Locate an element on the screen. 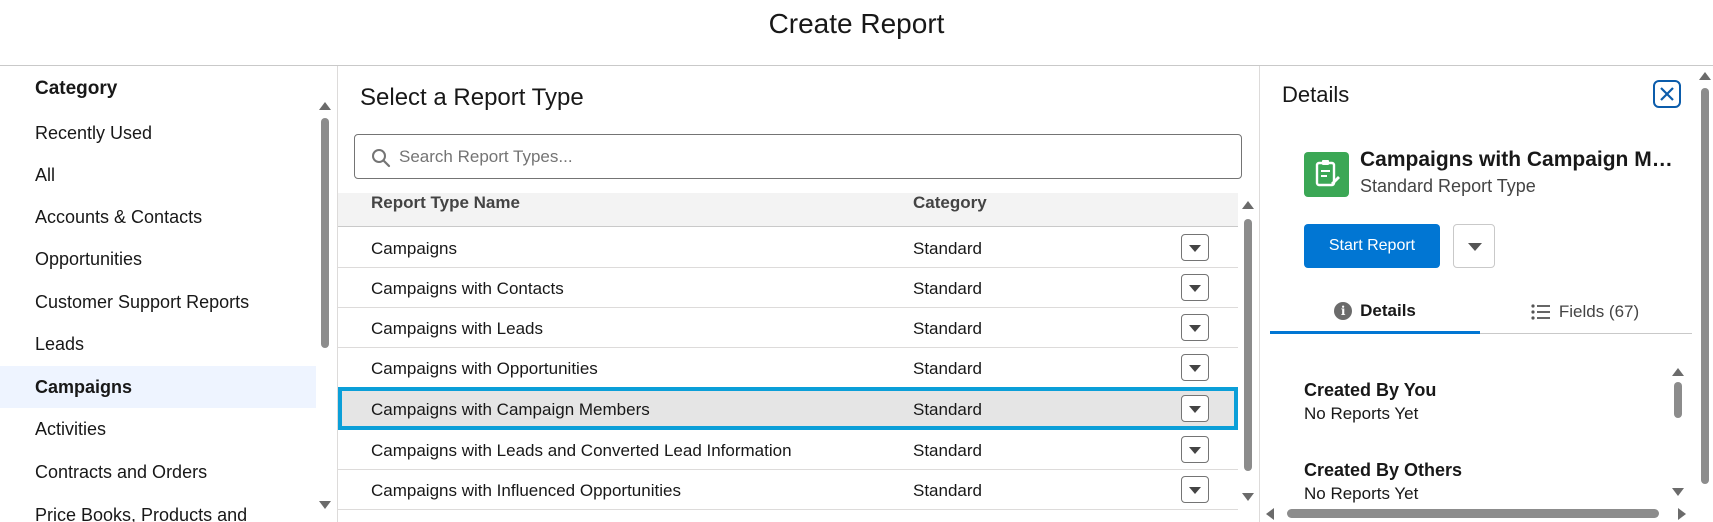 This screenshot has height=522, width=1713. report-type-kind: Standard Report Type is located at coordinates (1448, 186).